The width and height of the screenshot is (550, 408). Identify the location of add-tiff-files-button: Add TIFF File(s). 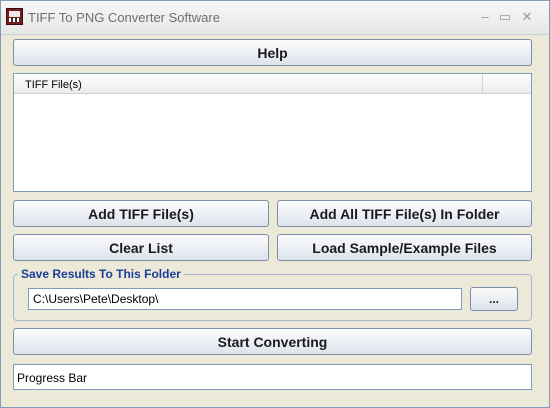
(141, 213).